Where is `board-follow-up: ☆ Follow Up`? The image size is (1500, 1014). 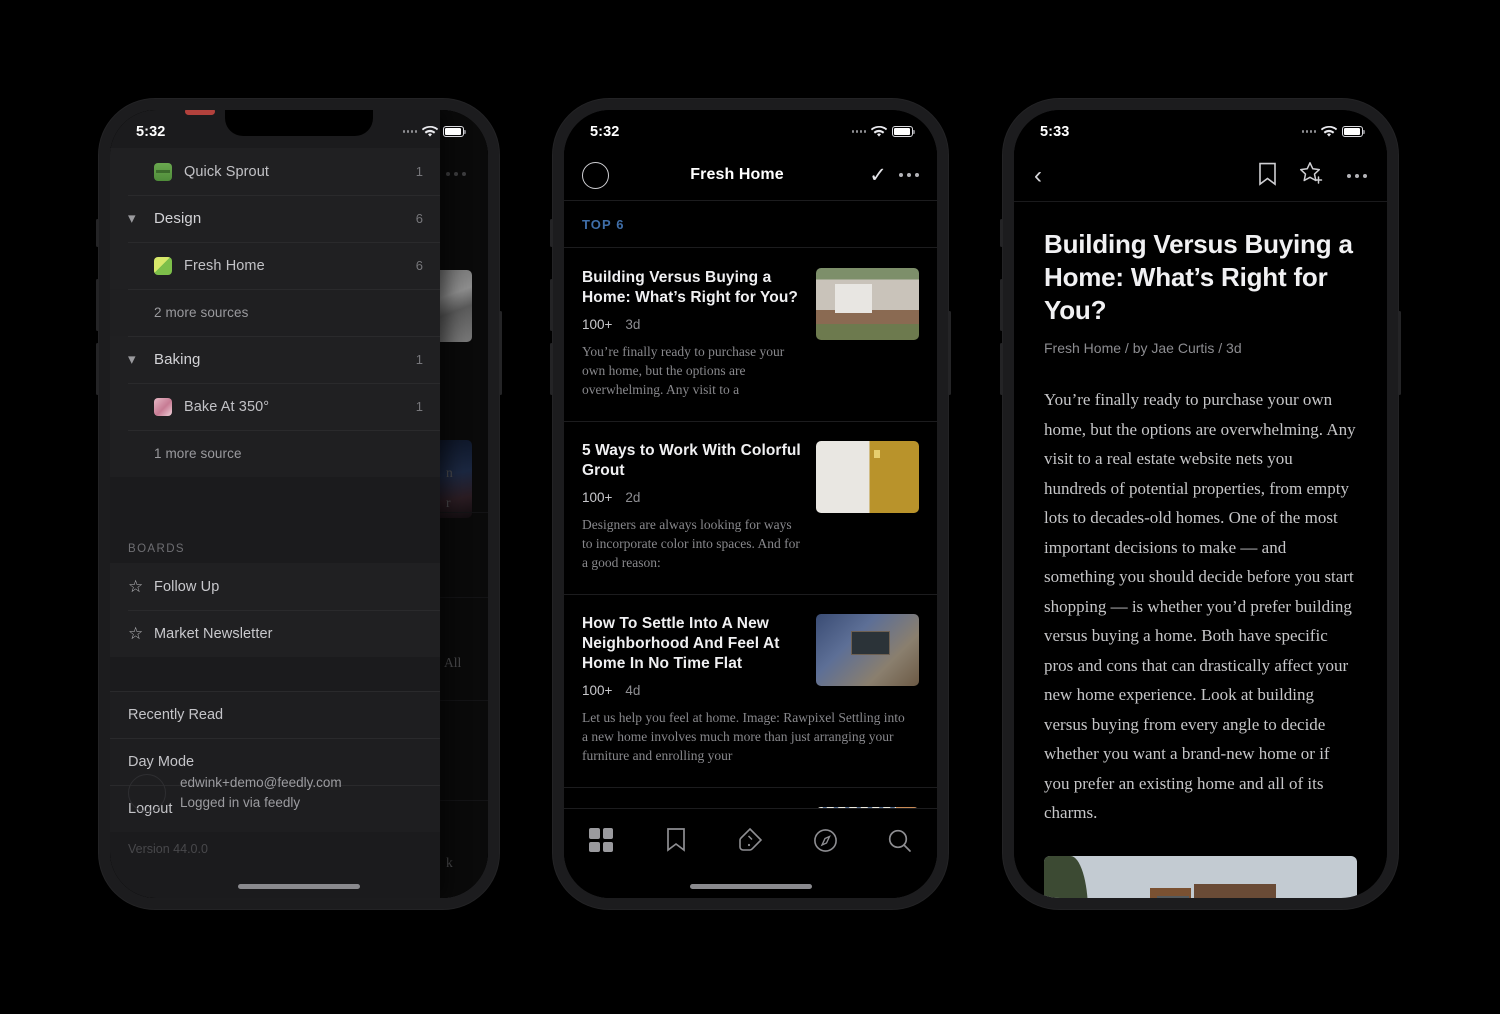
board-follow-up: ☆ Follow Up is located at coordinates (275, 586).